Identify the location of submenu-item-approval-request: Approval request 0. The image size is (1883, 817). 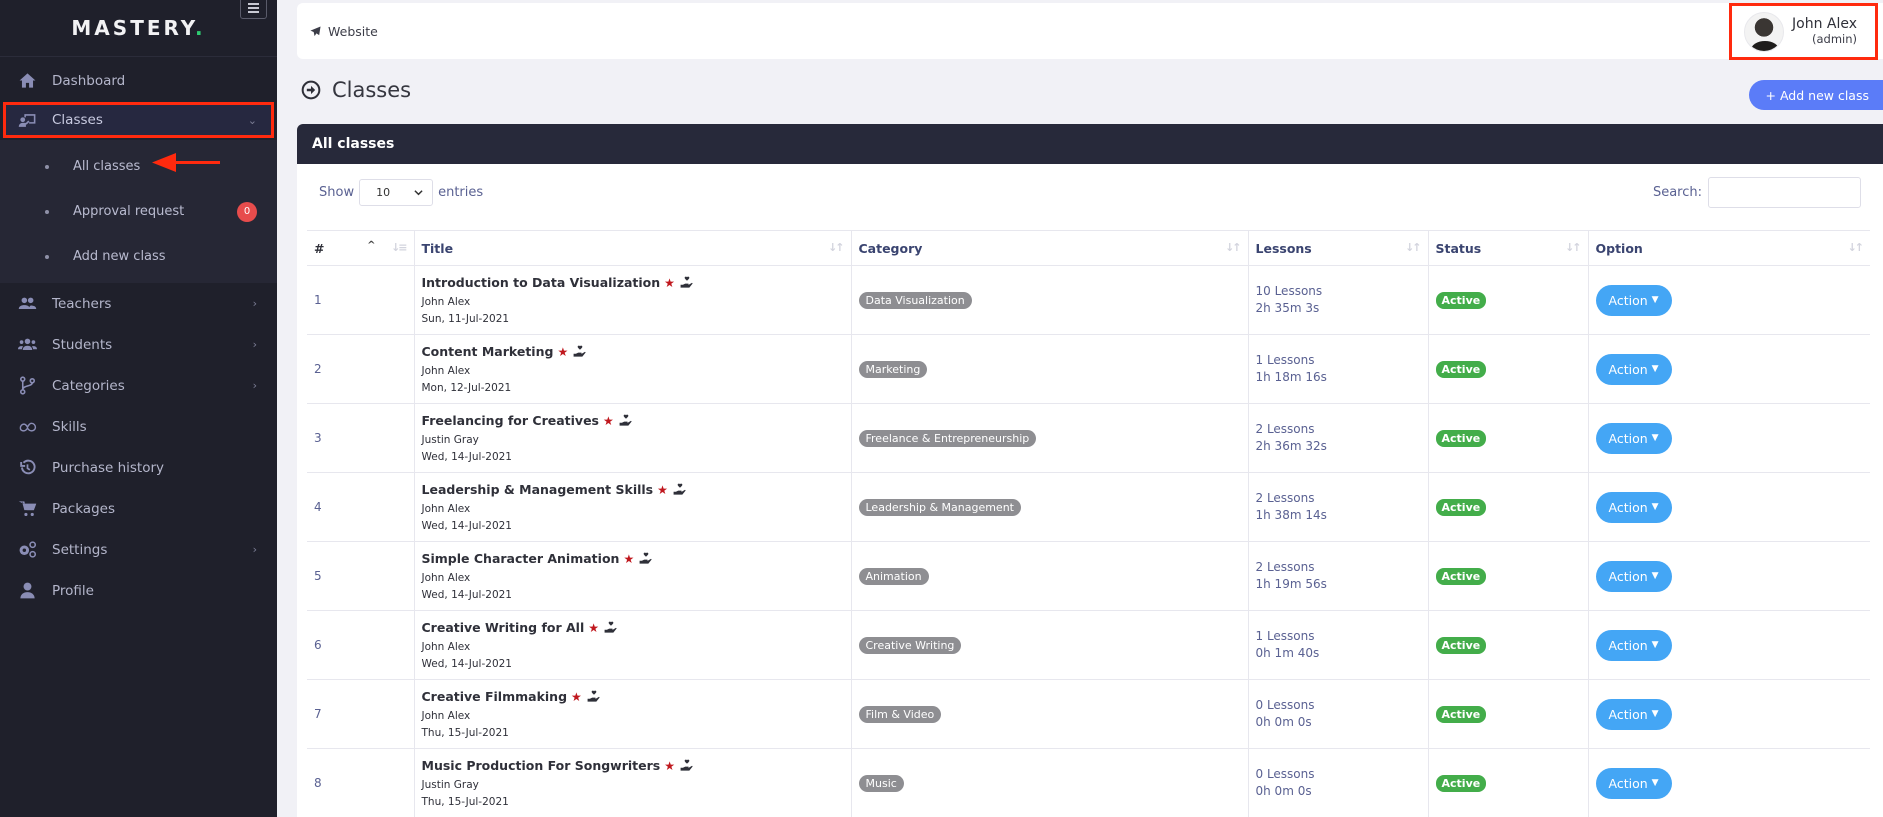
(138, 211).